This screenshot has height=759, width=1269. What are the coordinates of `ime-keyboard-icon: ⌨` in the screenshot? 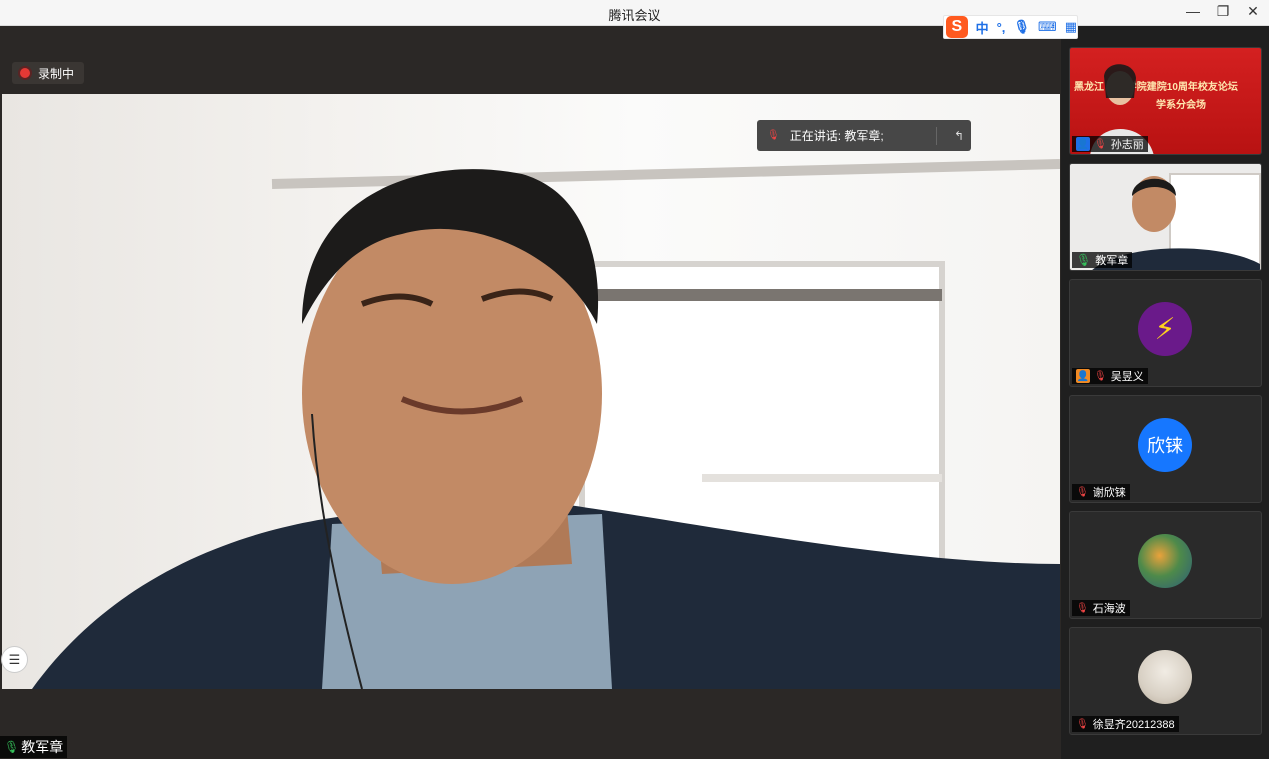 It's located at (1047, 27).